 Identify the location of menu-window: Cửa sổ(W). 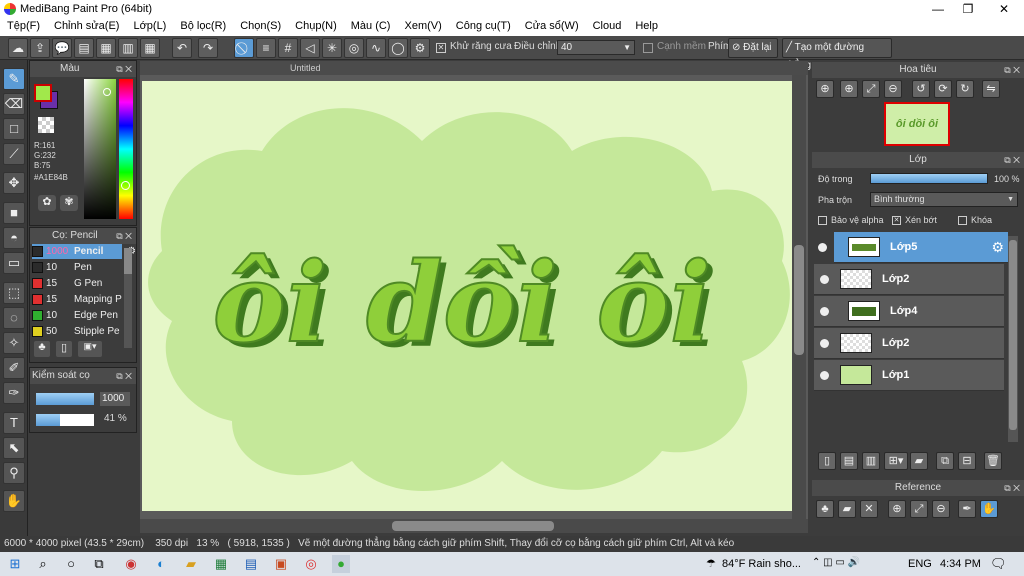
(552, 27).